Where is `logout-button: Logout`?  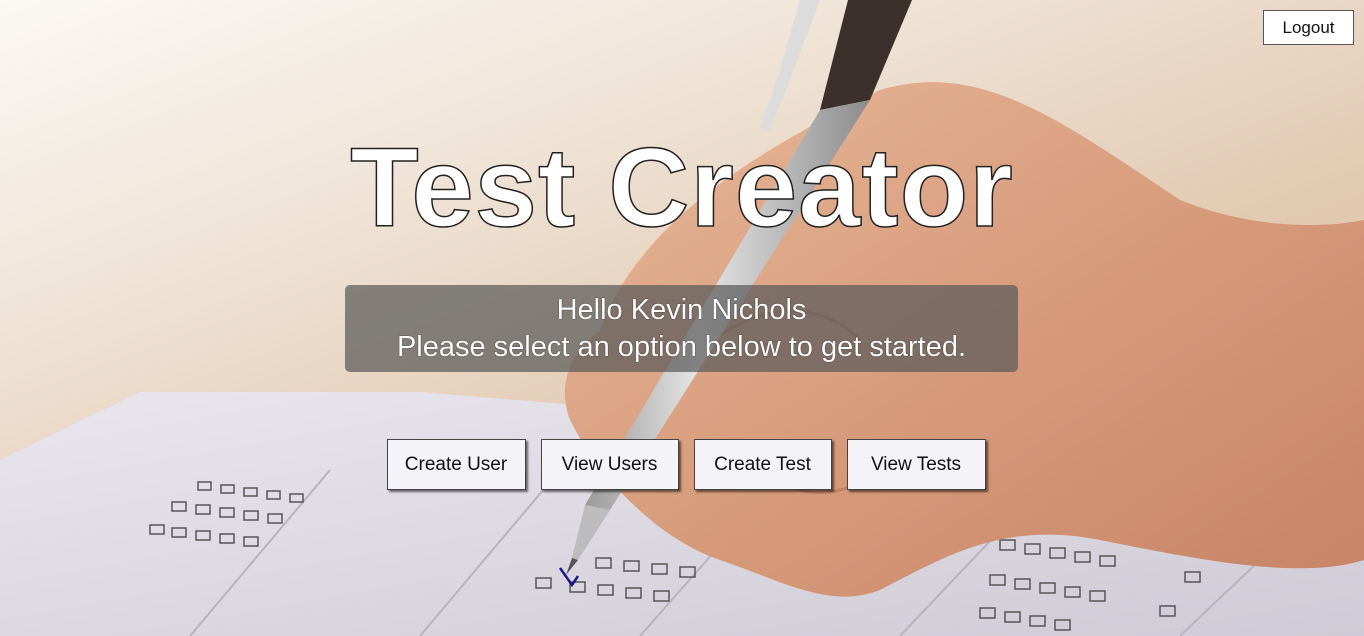
logout-button: Logout is located at coordinates (1308, 27).